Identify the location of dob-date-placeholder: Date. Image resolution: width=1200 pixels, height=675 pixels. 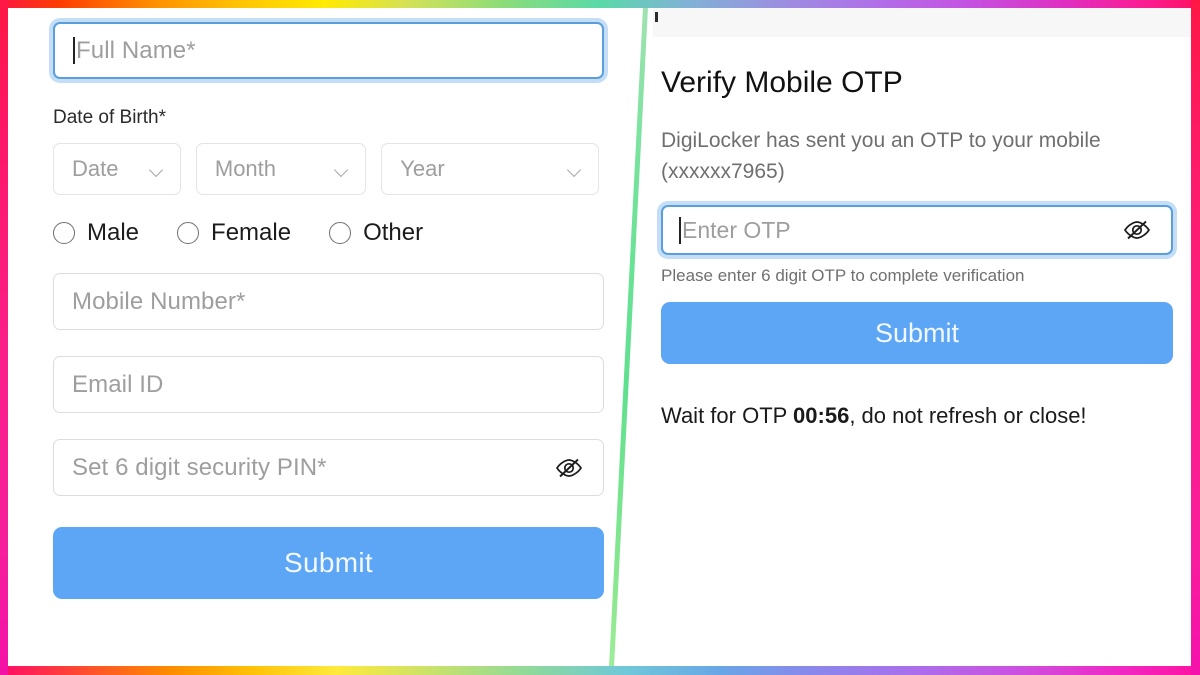
(95, 168).